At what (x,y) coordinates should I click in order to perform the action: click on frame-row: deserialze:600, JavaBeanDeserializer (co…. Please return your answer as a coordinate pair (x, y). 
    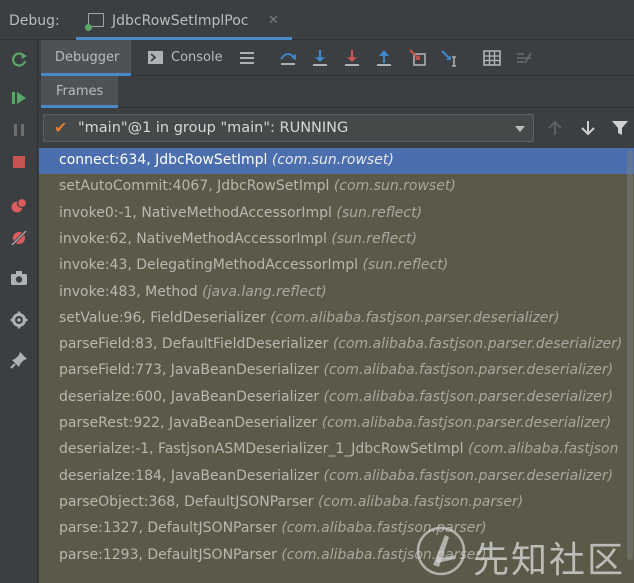
    Looking at the image, I should click on (336, 398).